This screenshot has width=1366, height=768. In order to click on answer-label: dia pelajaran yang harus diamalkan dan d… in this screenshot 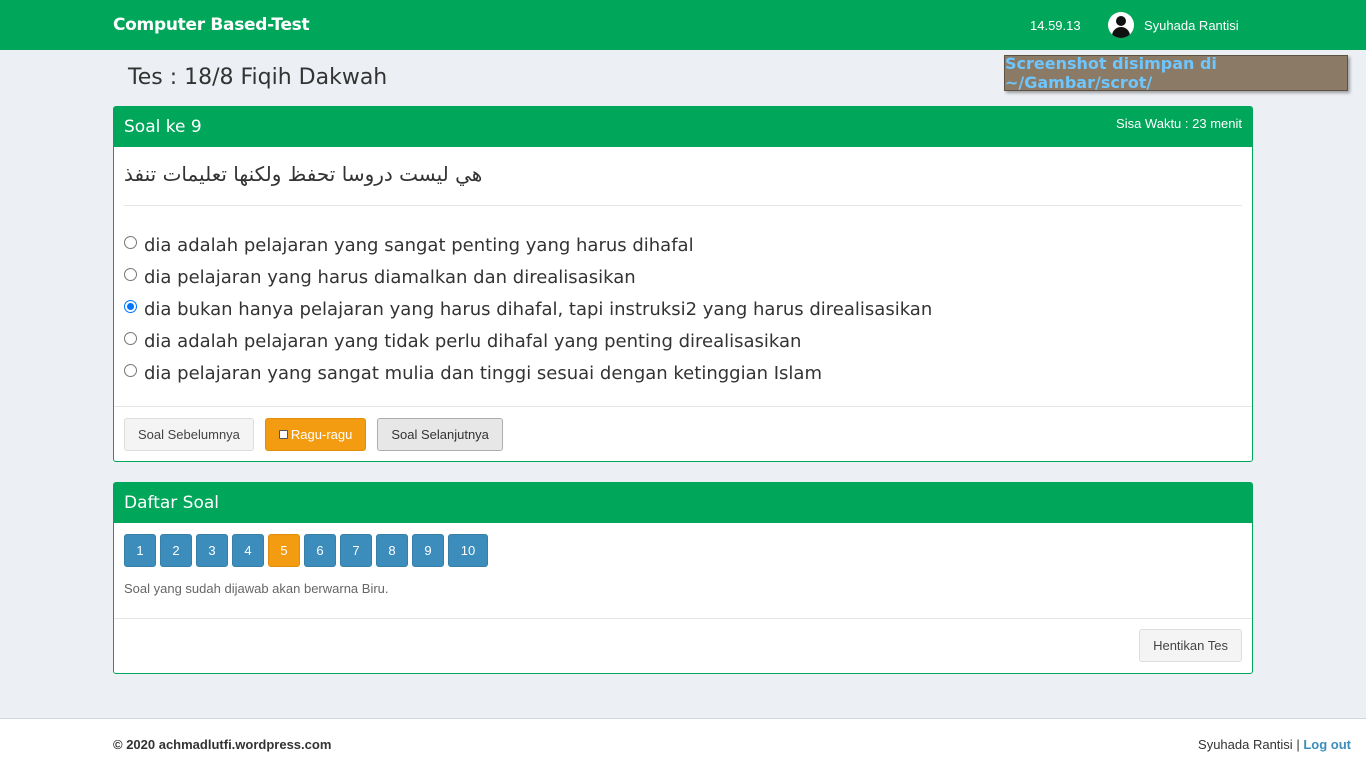, I will do `click(390, 277)`.